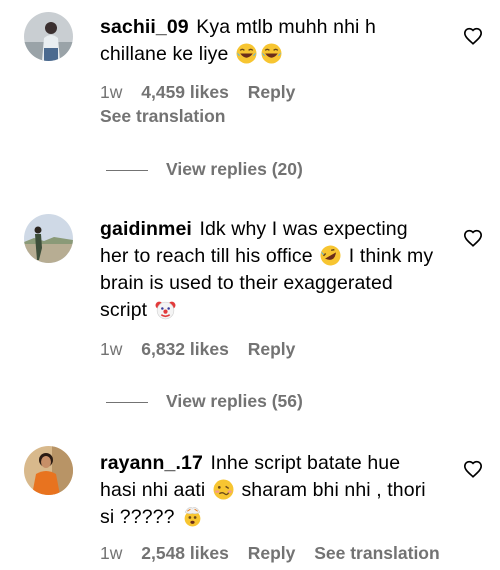 This screenshot has width=500, height=570. Describe the element at coordinates (185, 349) in the screenshot. I see `likes-count: 6,832 likes` at that location.